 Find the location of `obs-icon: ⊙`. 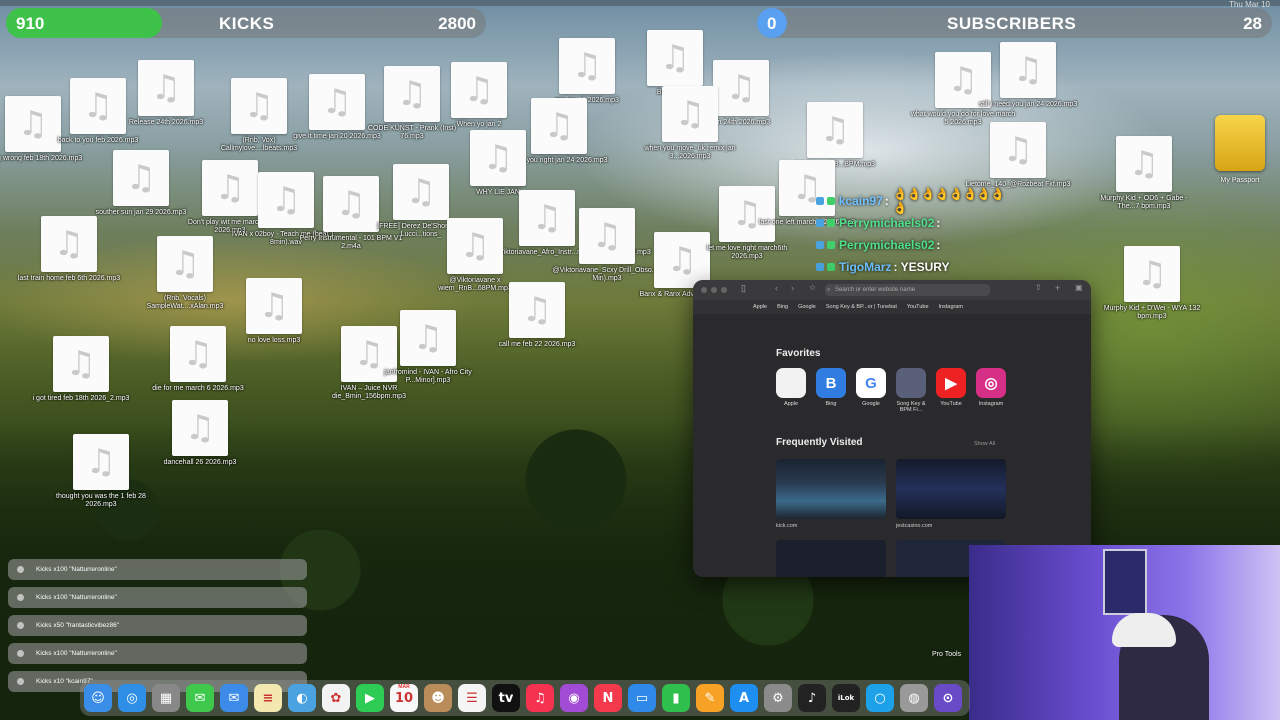

obs-icon: ⊙ is located at coordinates (948, 698).